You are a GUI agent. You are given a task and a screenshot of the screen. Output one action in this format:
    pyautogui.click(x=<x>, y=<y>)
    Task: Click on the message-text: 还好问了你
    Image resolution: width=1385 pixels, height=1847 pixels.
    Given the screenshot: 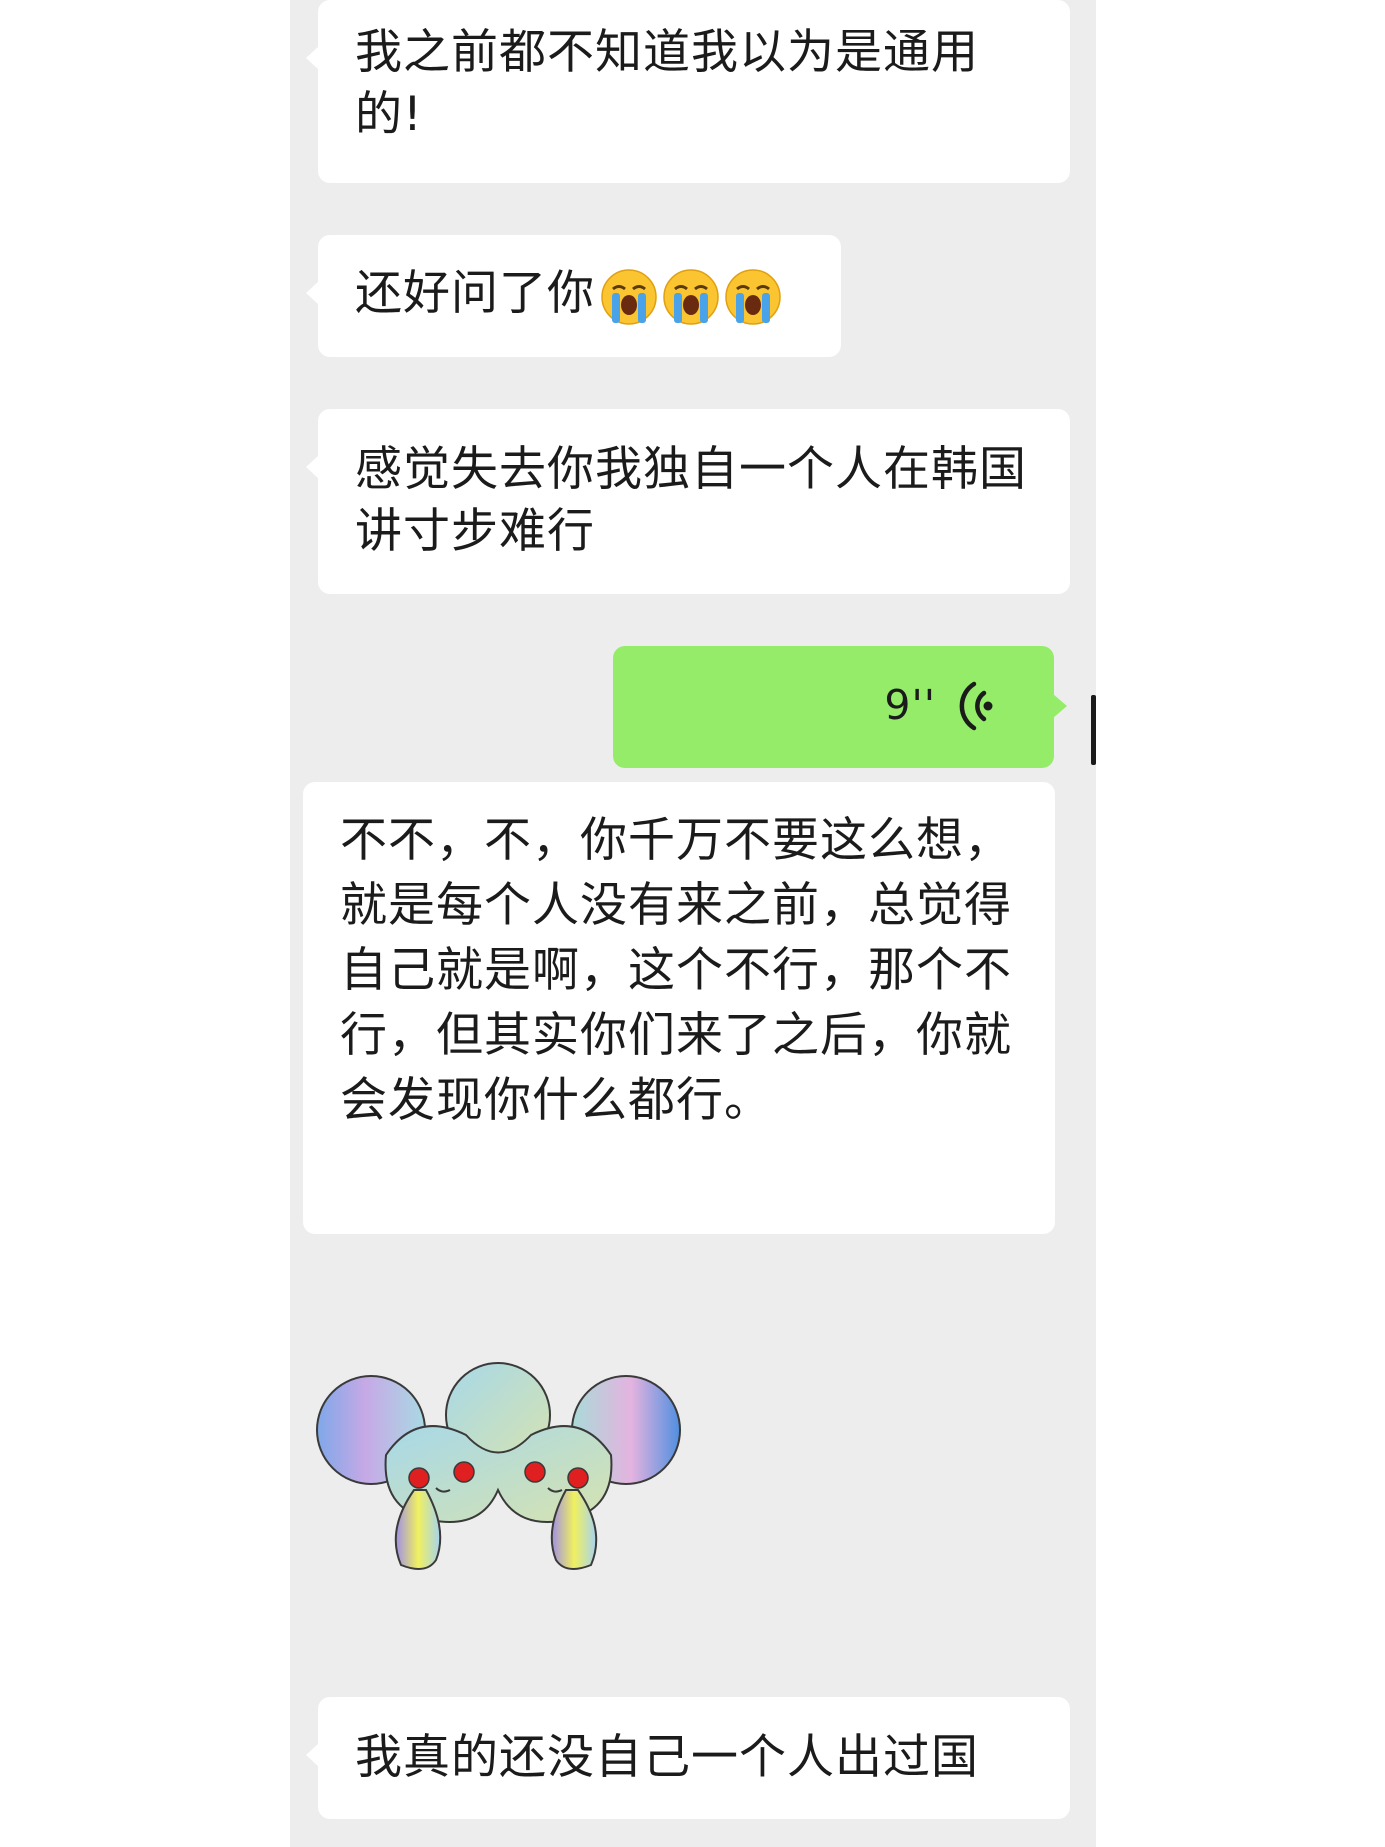 What is the action you would take?
    pyautogui.click(x=475, y=293)
    